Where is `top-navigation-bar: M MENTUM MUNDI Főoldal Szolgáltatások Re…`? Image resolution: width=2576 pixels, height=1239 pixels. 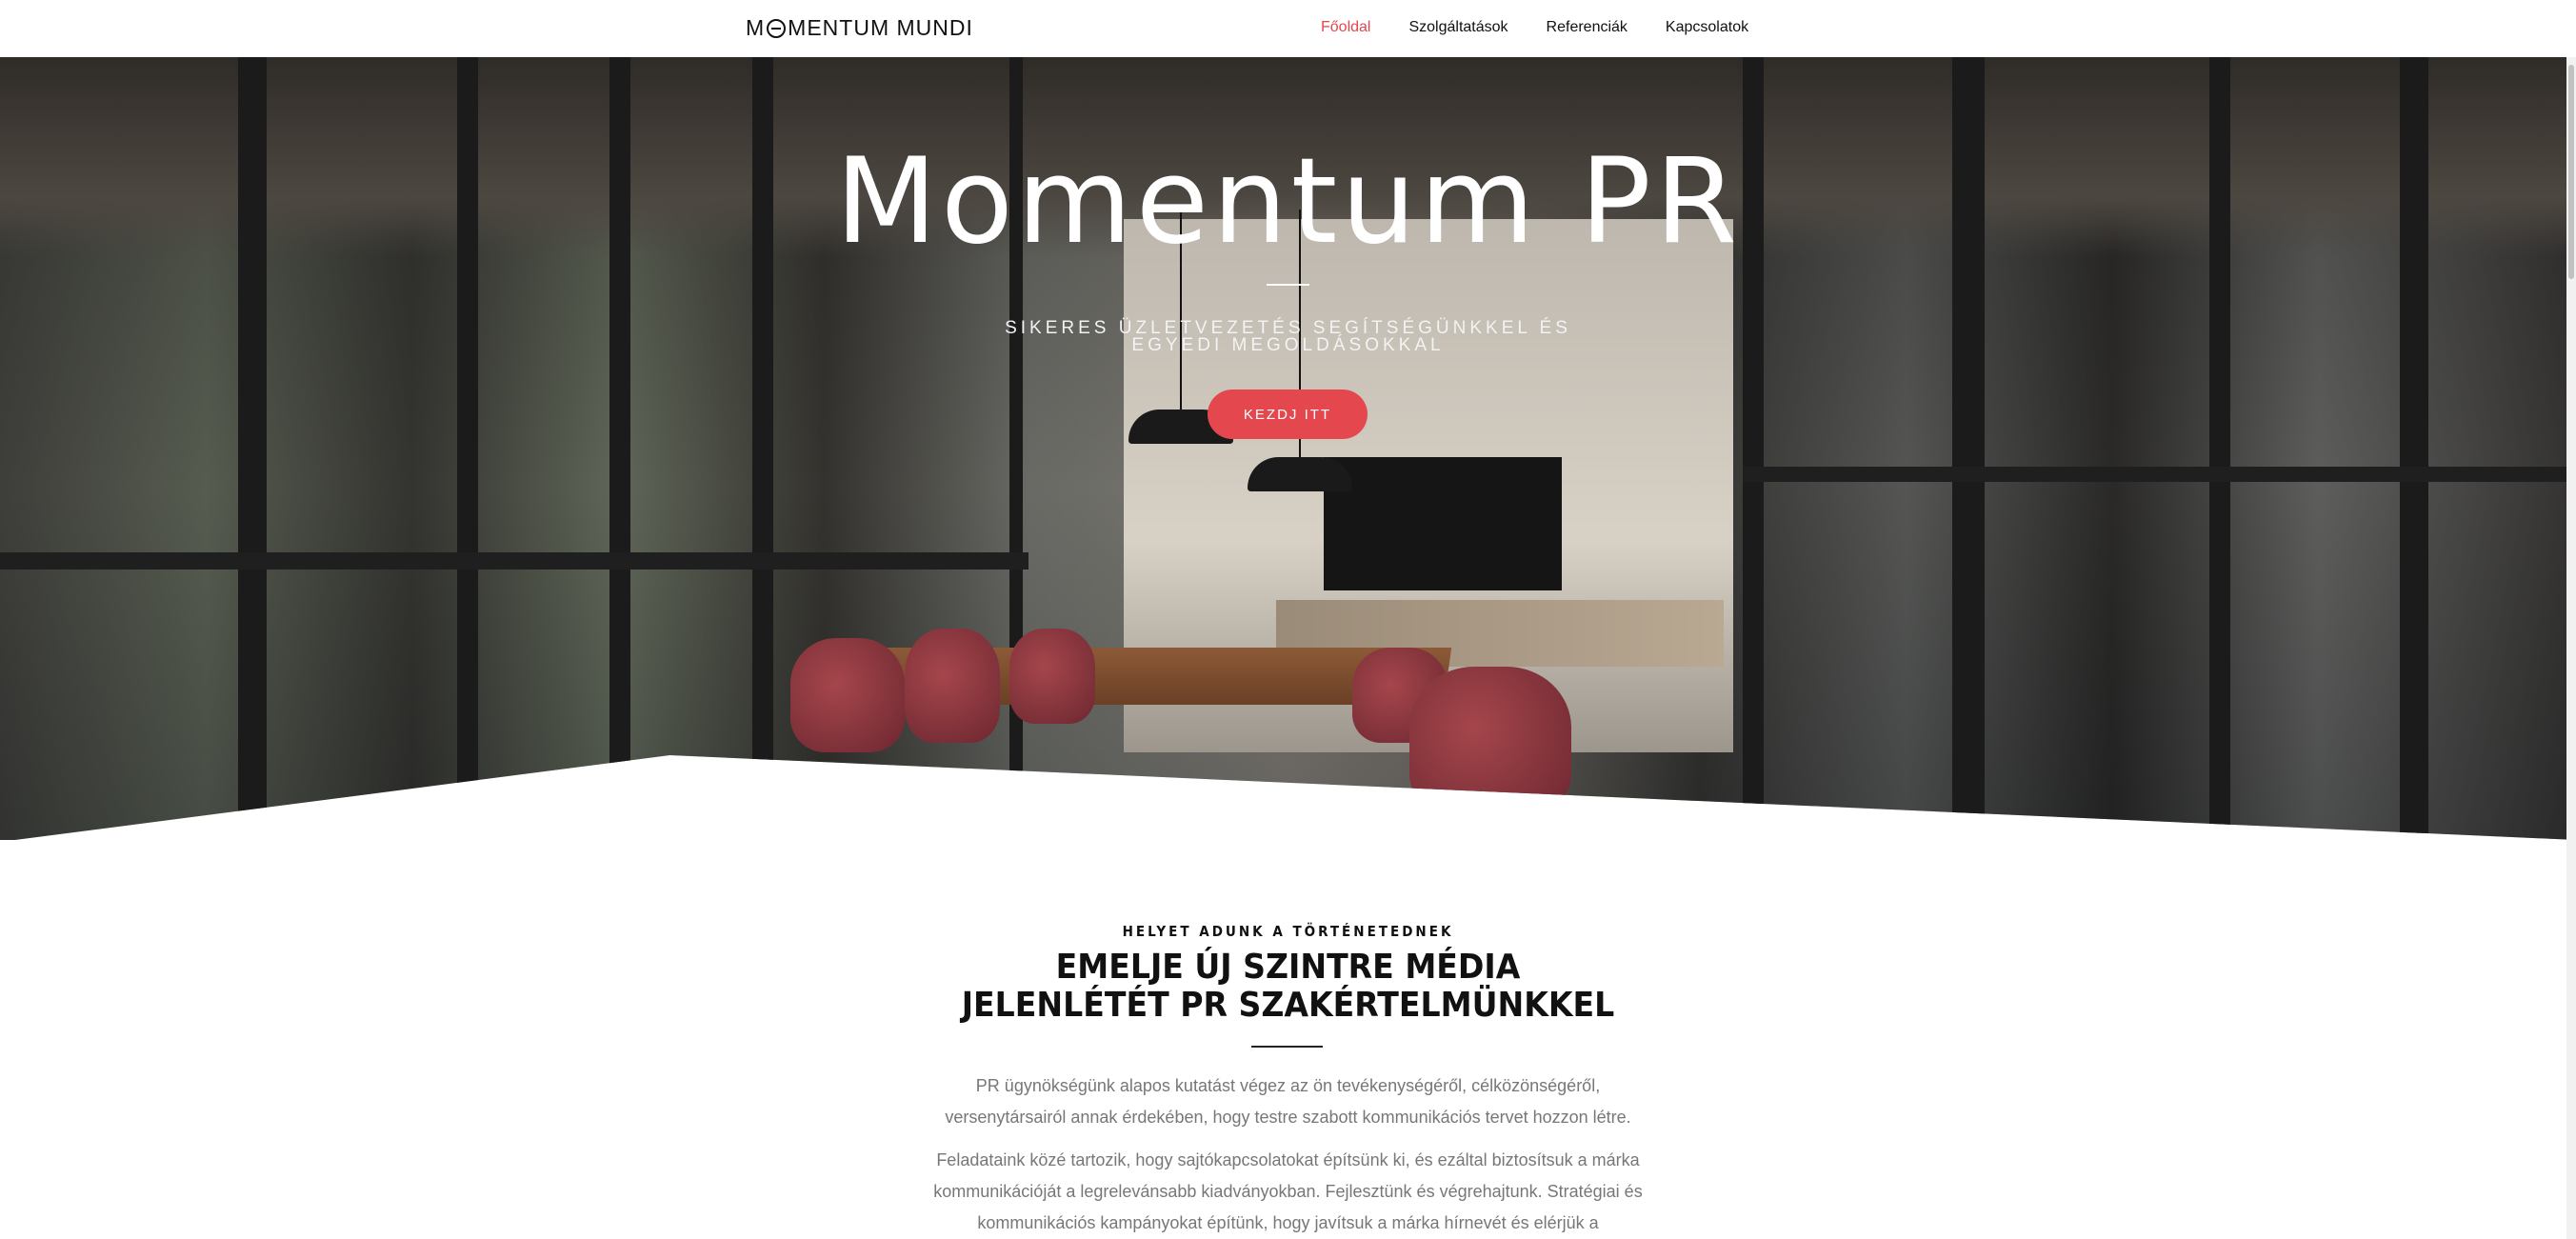 top-navigation-bar: M MENTUM MUNDI Főoldal Szolgáltatások Re… is located at coordinates (1288, 28).